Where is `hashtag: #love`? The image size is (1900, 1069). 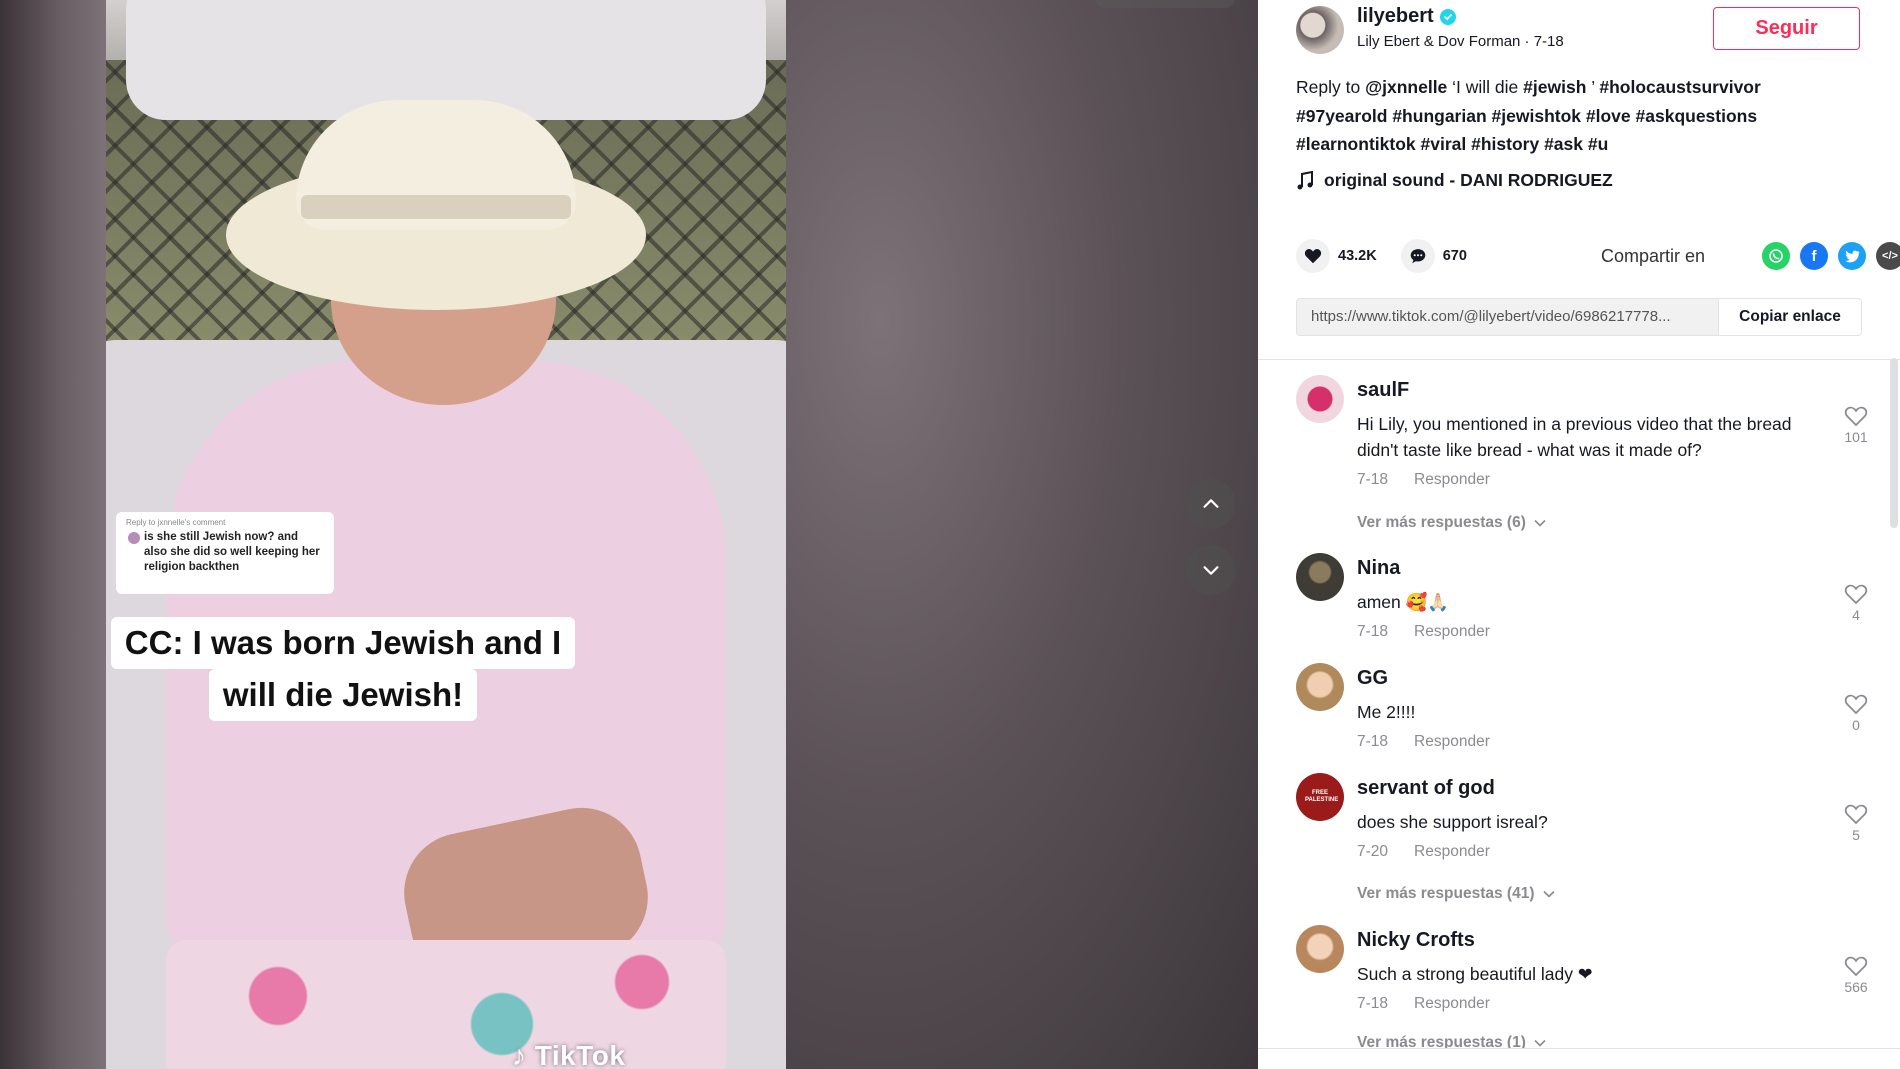 hashtag: #love is located at coordinates (1608, 116).